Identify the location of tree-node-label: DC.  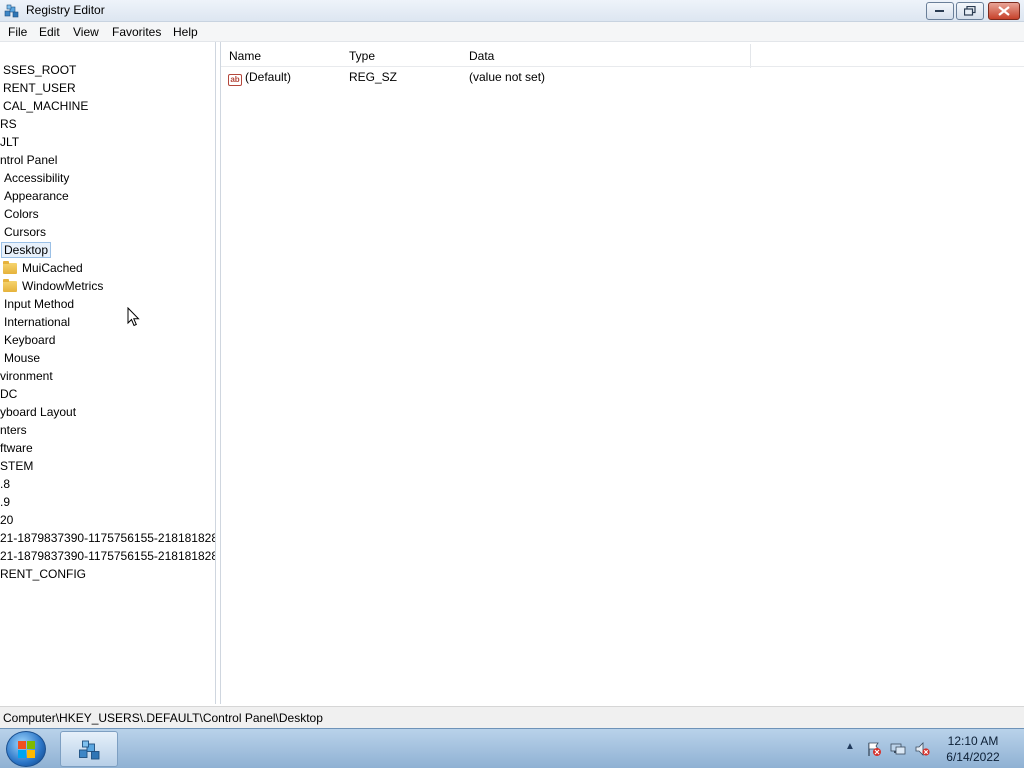
(9, 394).